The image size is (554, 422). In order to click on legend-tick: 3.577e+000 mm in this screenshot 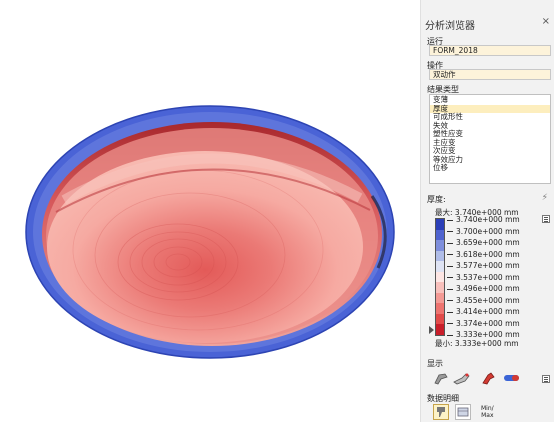, I will do `click(483, 265)`.